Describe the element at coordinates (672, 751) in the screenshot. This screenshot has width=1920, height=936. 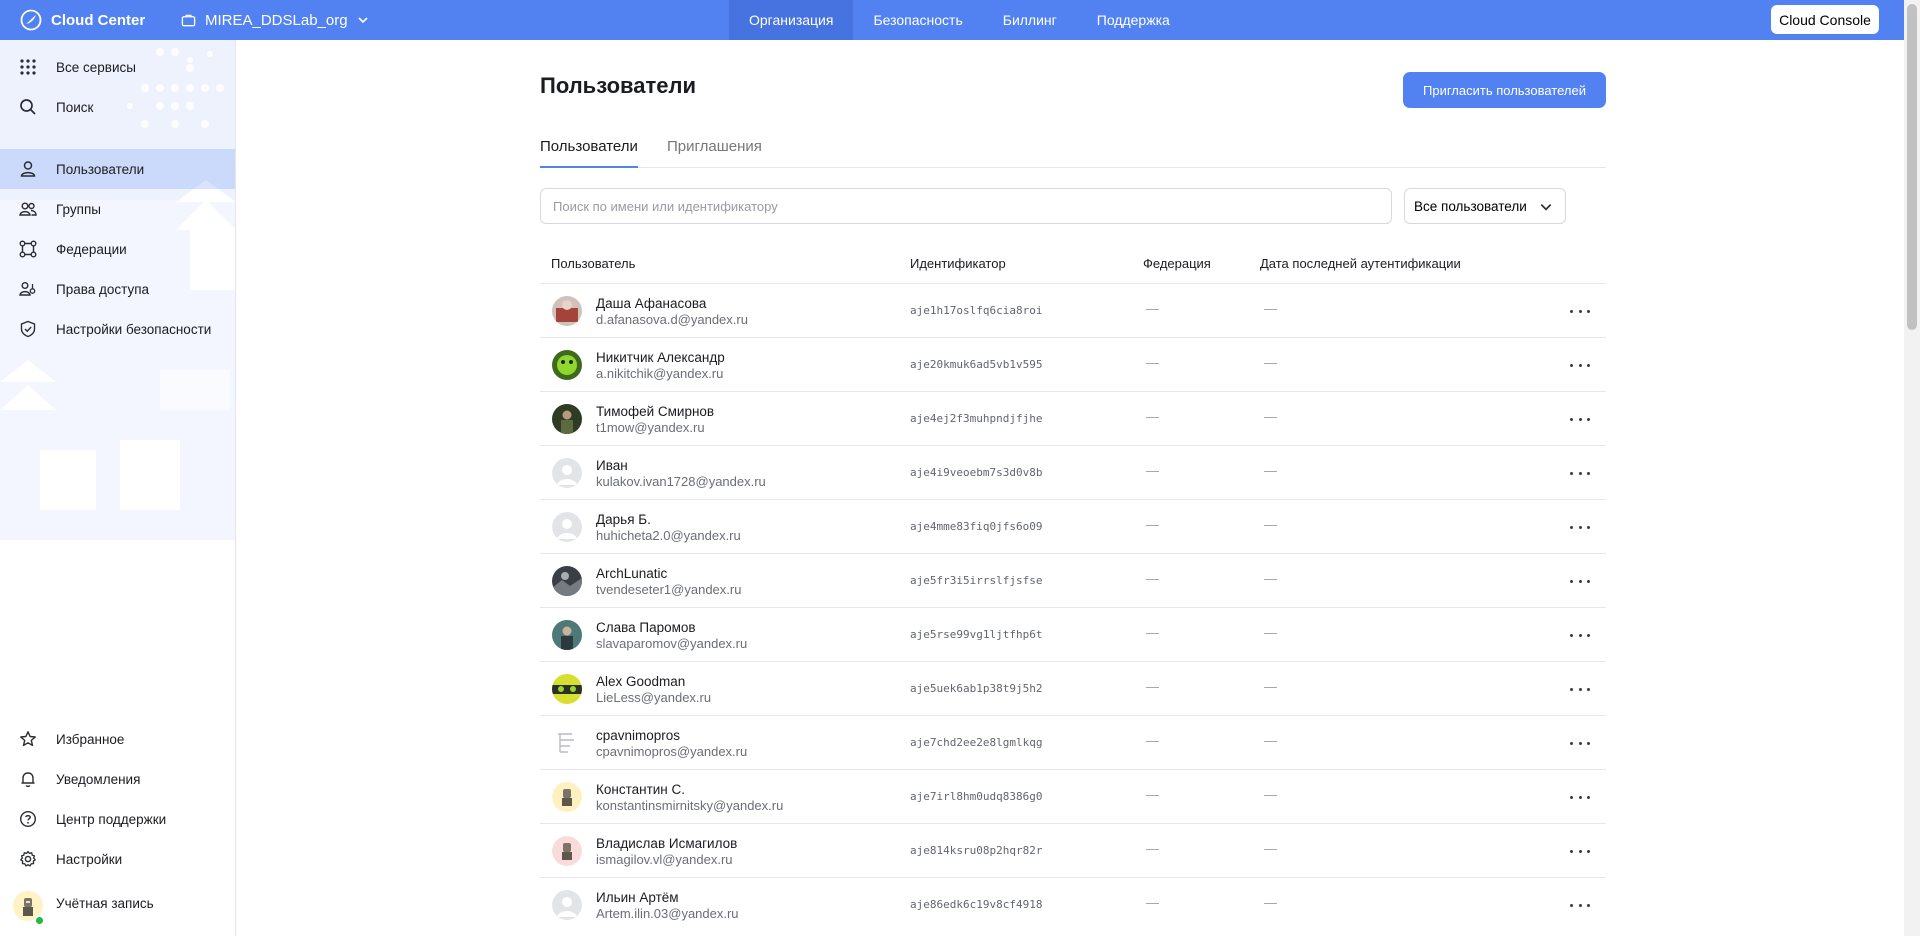
I see `user-email: cpavnimopros@yandex.ru` at that location.